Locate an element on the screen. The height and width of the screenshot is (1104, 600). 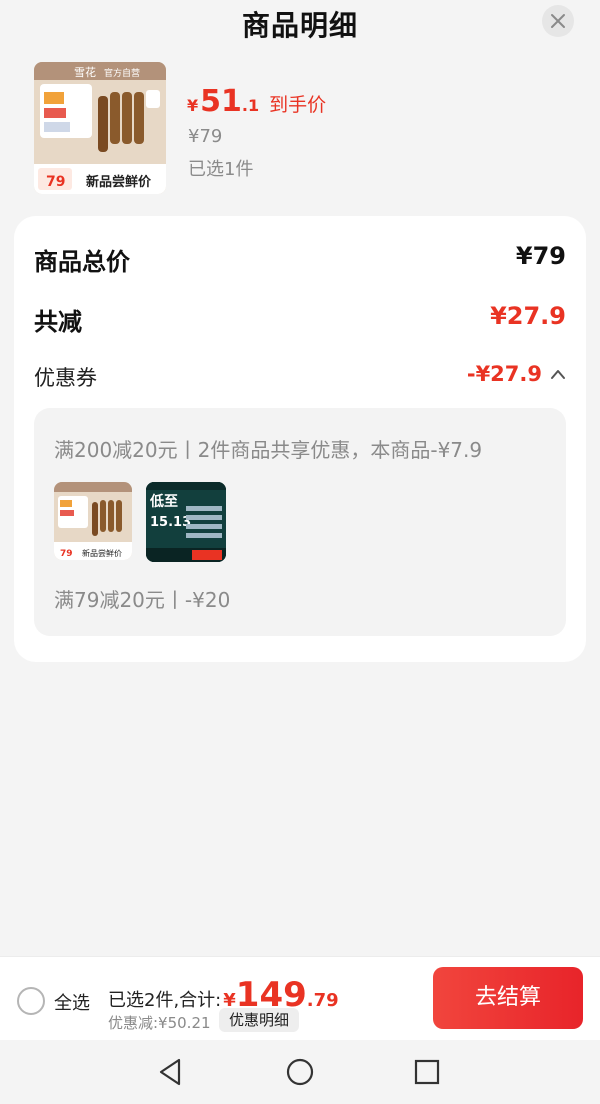
reduction-value: ¥27.9 is located at coordinates (528, 316).